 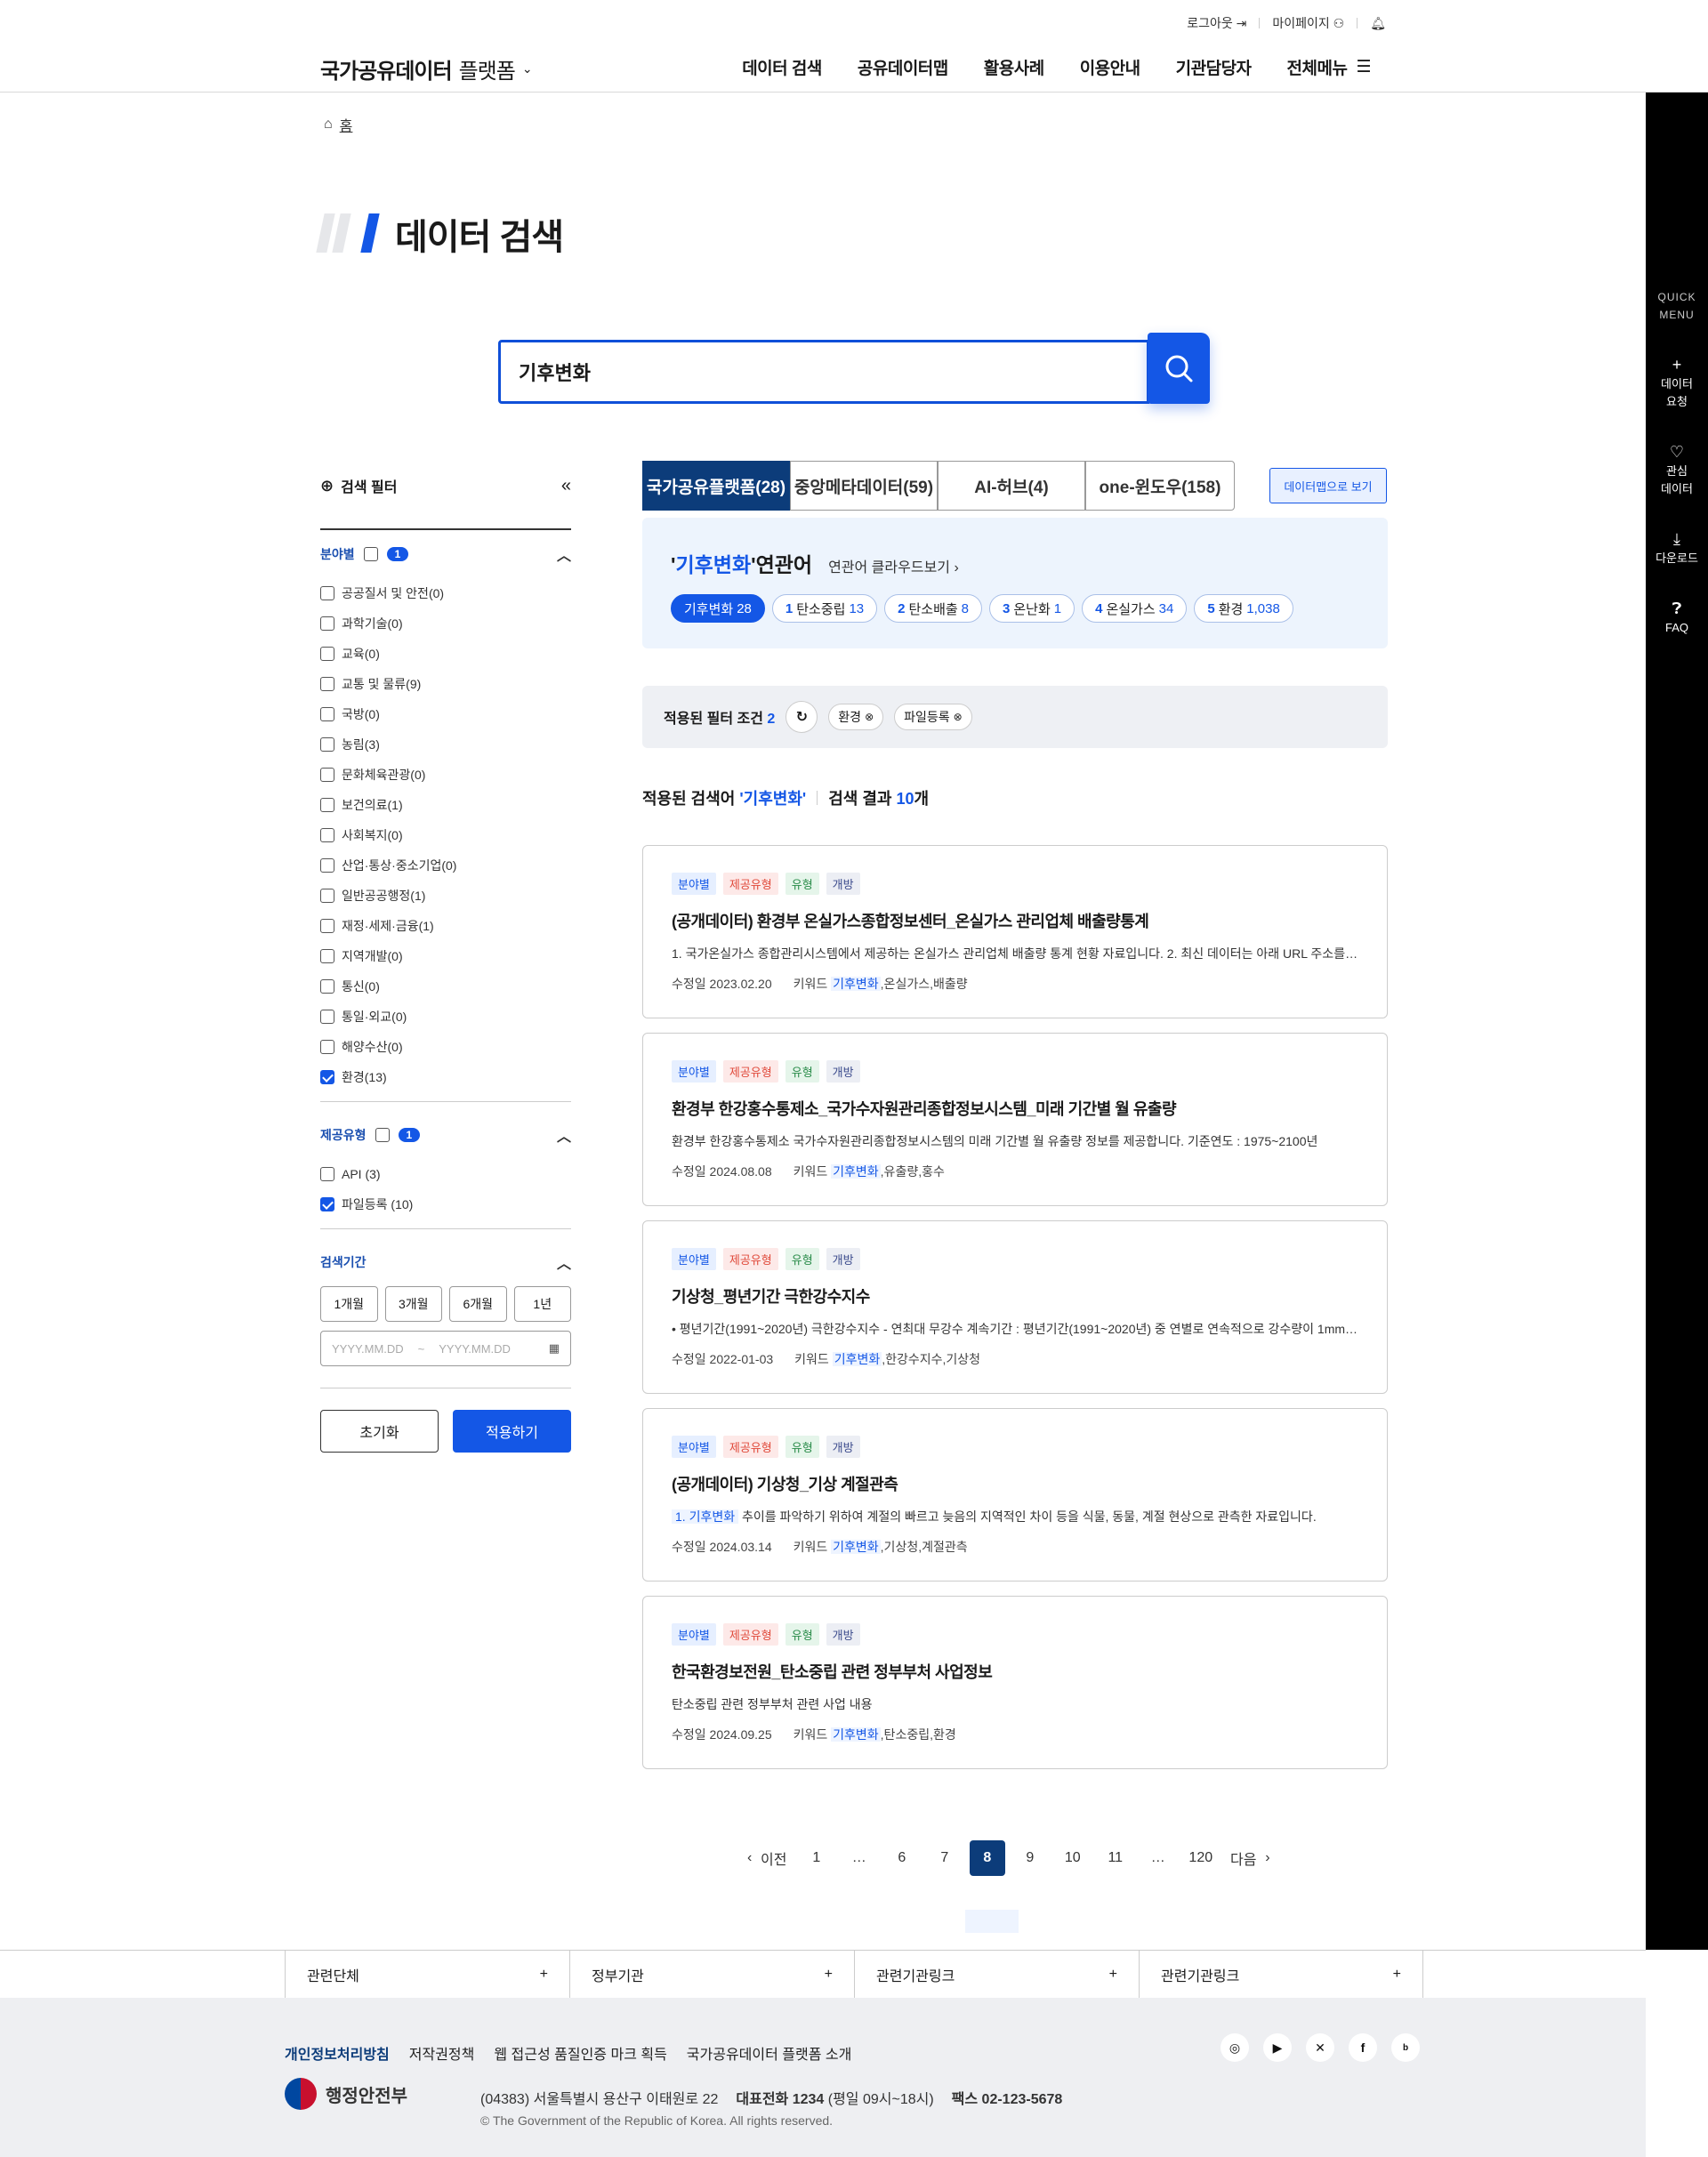 What do you see at coordinates (1677, 383) in the screenshot?
I see `quick-data-request: + 데이터 요청` at bounding box center [1677, 383].